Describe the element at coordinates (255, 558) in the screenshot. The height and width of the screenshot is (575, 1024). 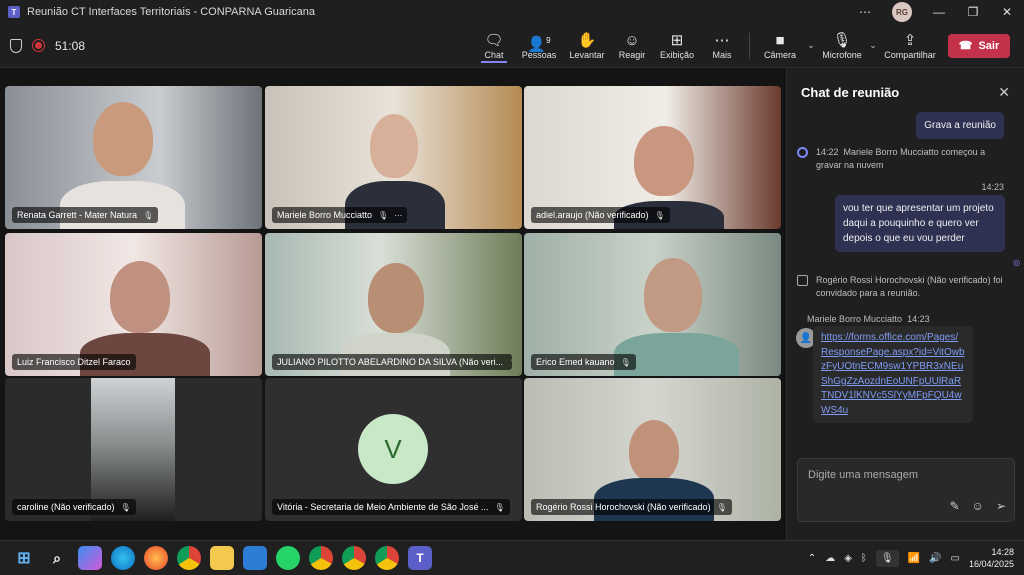
I see `store-icon` at that location.